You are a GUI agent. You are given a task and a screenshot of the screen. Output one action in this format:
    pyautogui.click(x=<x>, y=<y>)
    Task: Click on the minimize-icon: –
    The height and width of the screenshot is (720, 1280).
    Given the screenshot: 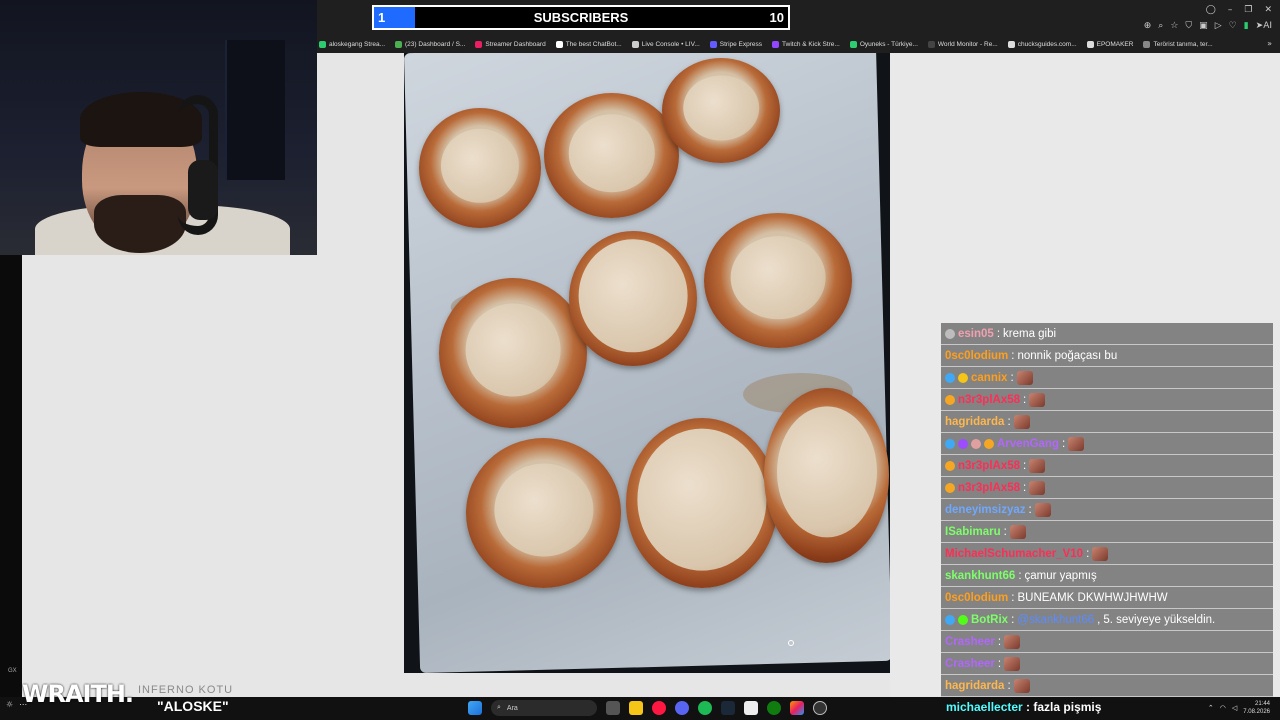 What is the action you would take?
    pyautogui.click(x=1230, y=10)
    